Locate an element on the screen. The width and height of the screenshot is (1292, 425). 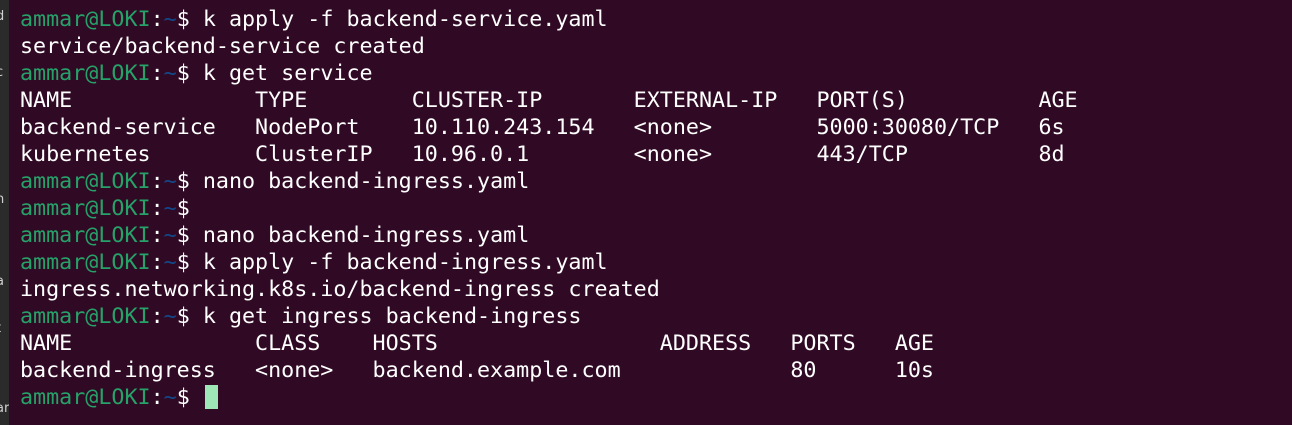
output-text: NAME CLASS HOSTS ADDRESS PORTS AGE is located at coordinates (477, 343).